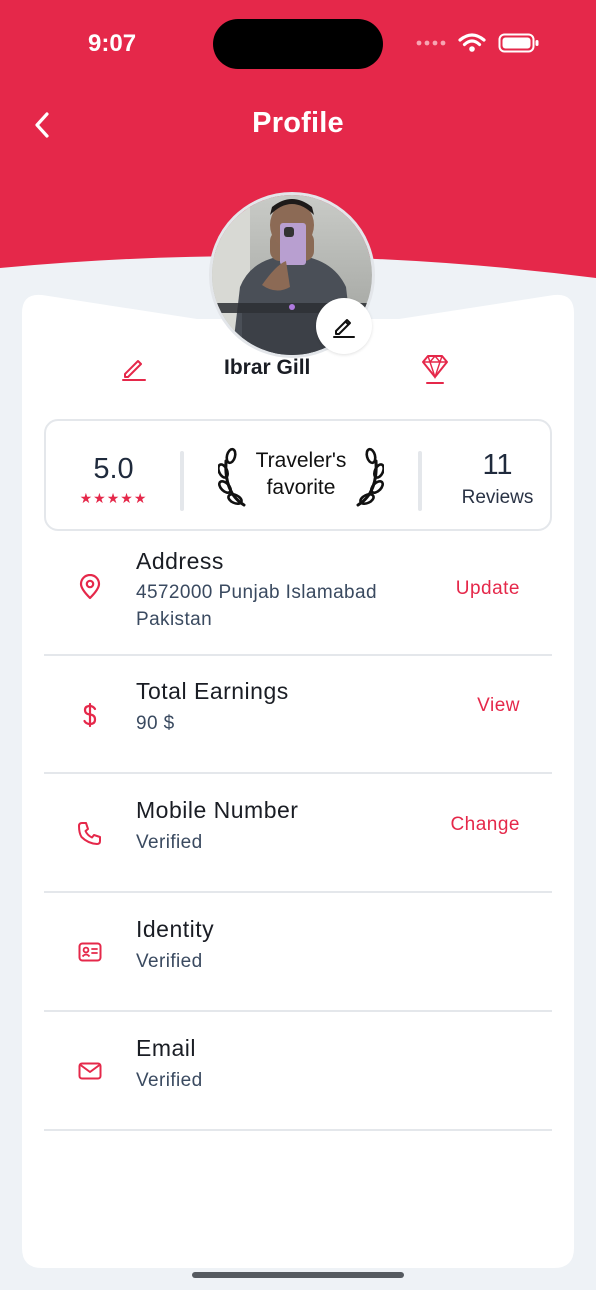  I want to click on user-name: Ibrar Gill, so click(267, 367).